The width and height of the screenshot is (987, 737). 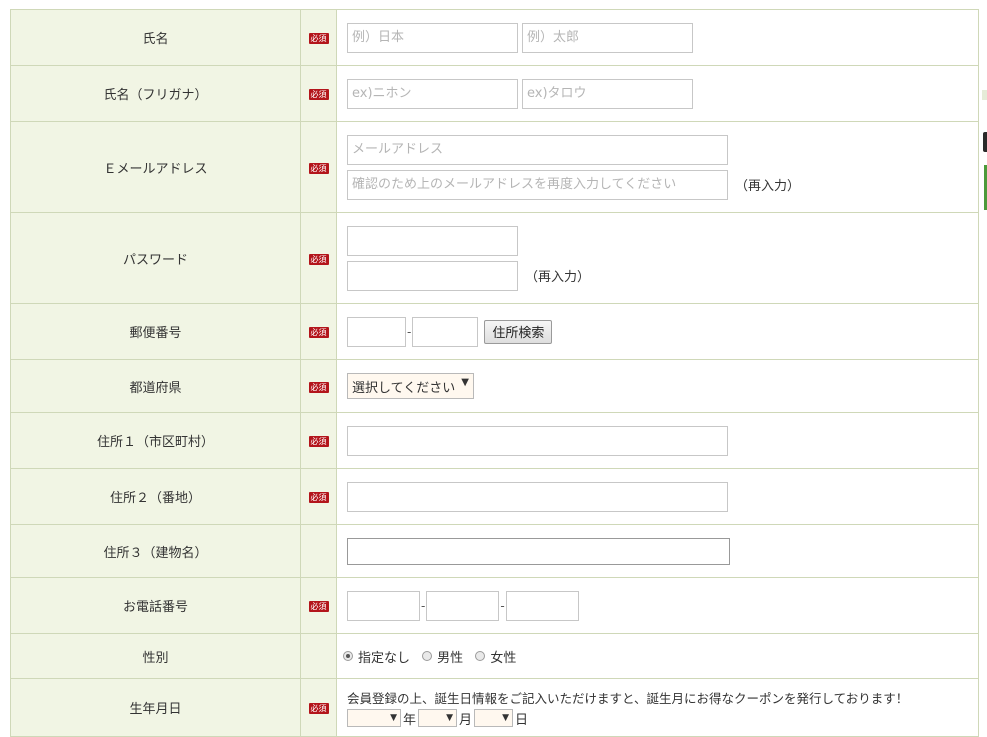 I want to click on name-kana-label: 氏名（フリガナ）, so click(x=155, y=93).